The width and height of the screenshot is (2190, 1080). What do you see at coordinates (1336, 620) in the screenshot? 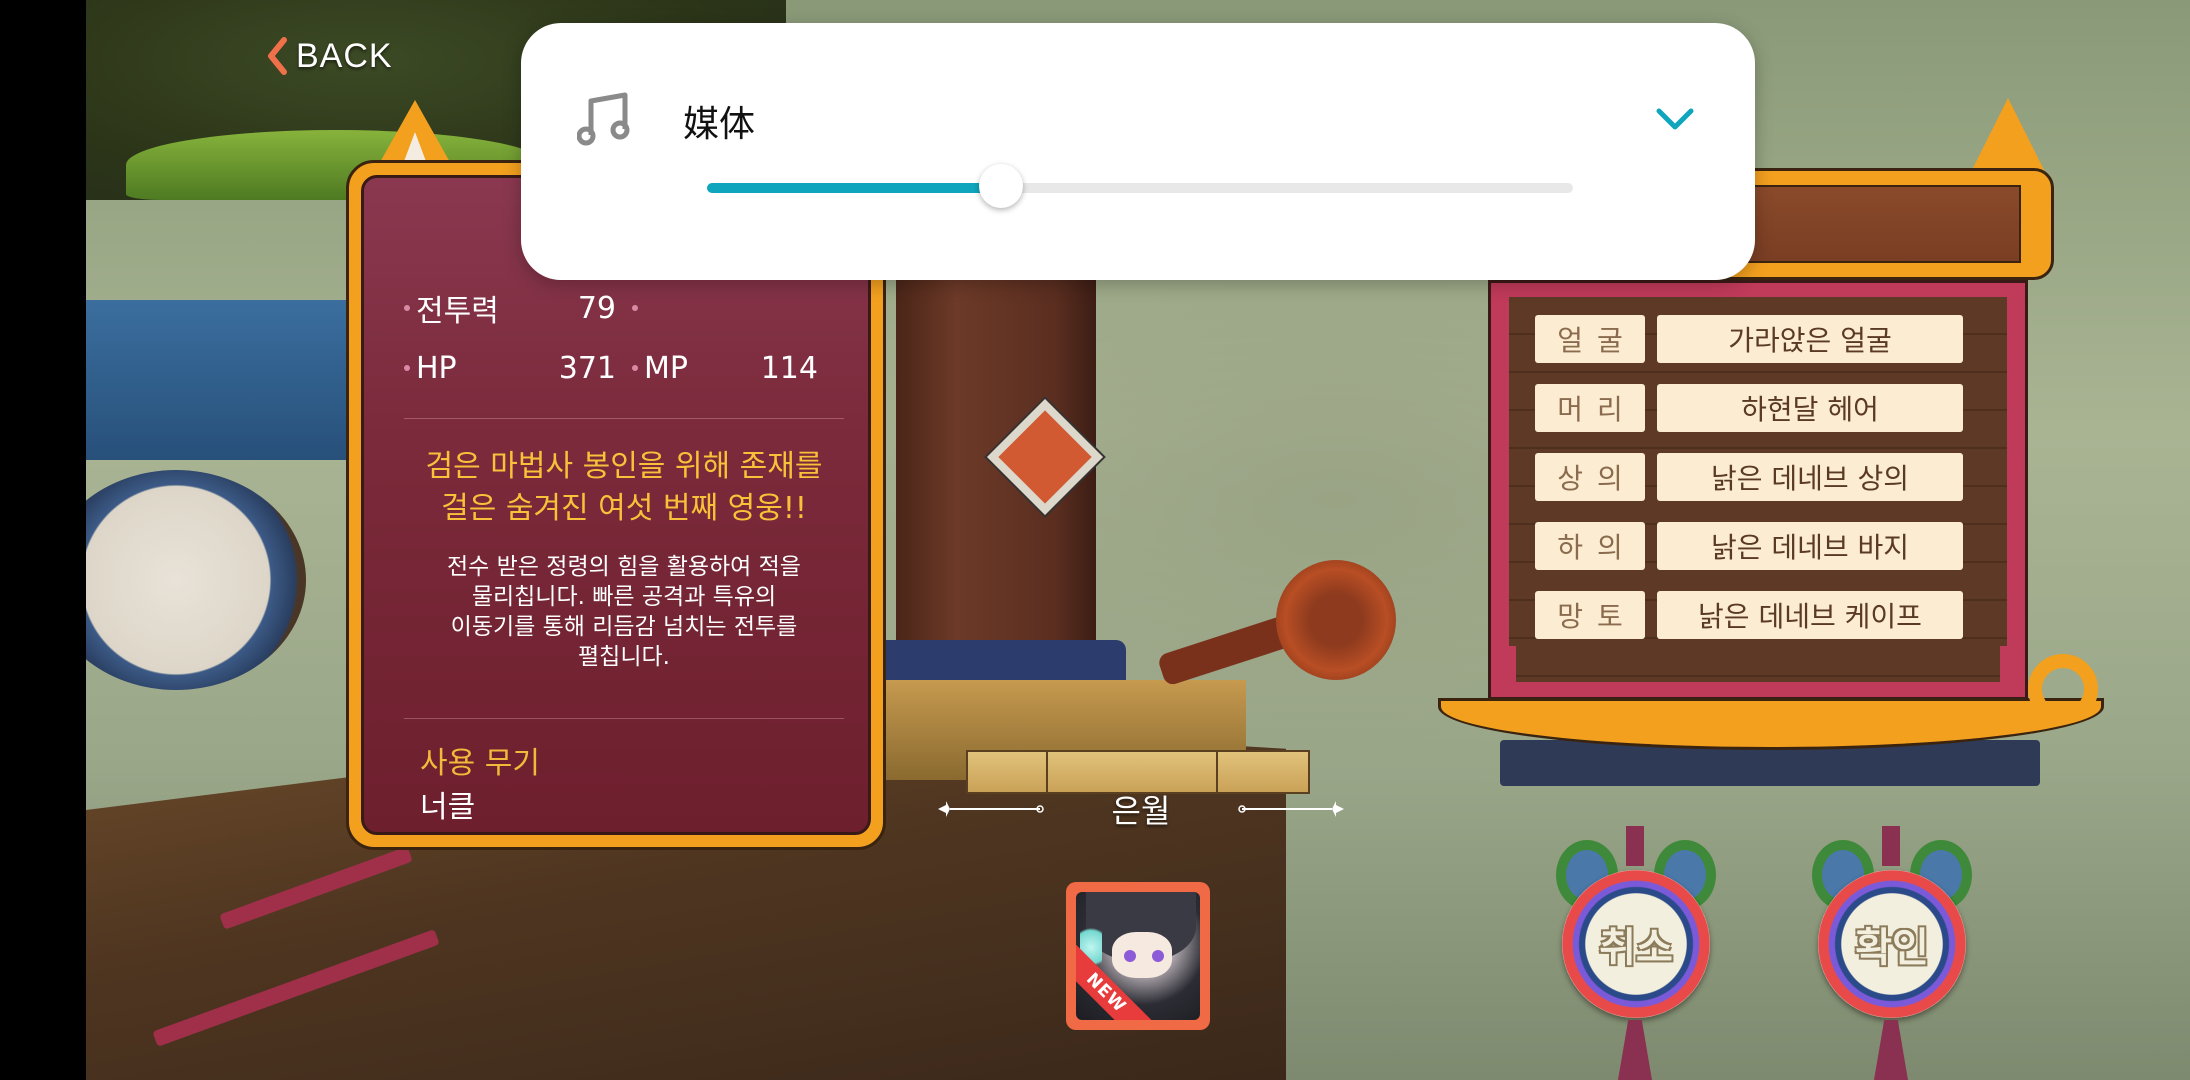
I see `background-scroll-curl` at bounding box center [1336, 620].